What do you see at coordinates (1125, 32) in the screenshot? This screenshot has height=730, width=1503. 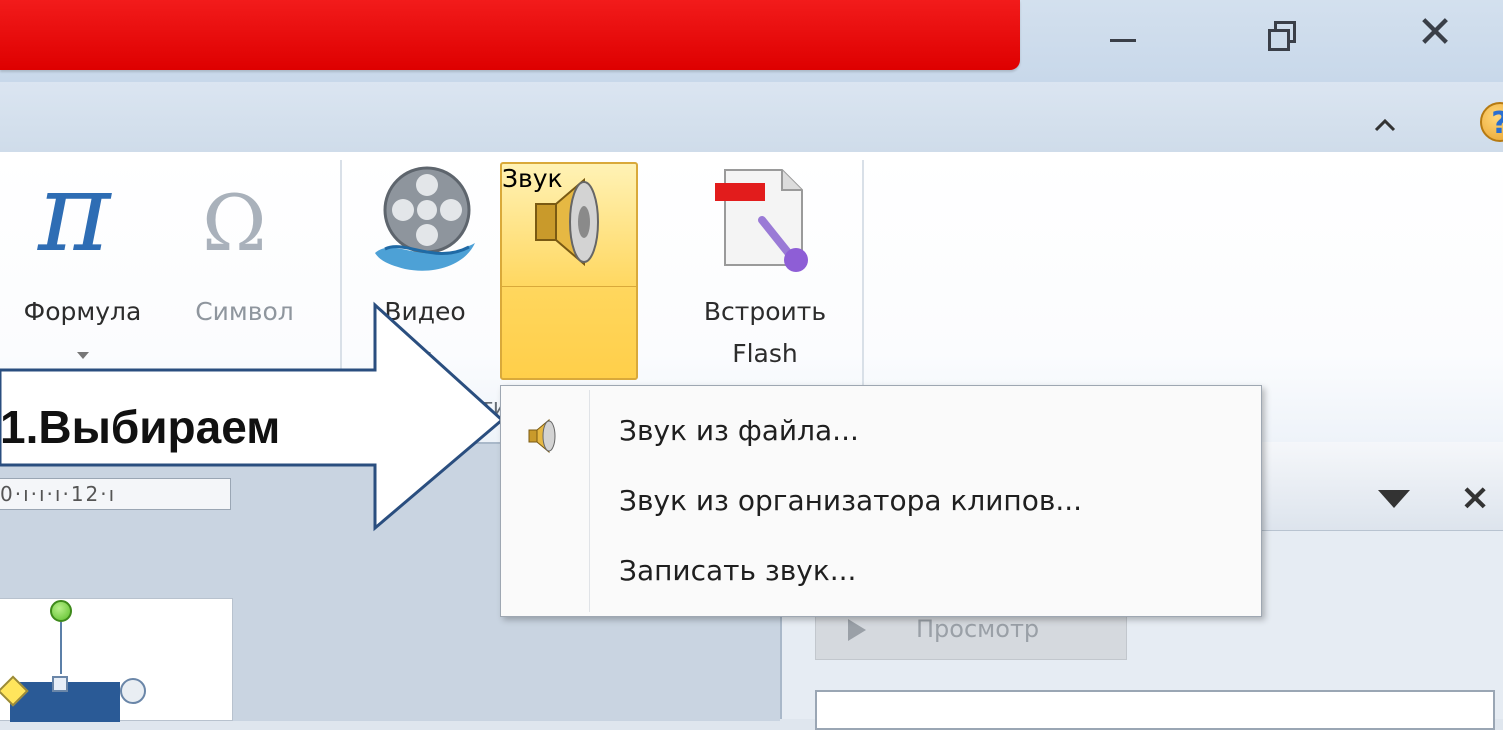 I see `minimize-button` at bounding box center [1125, 32].